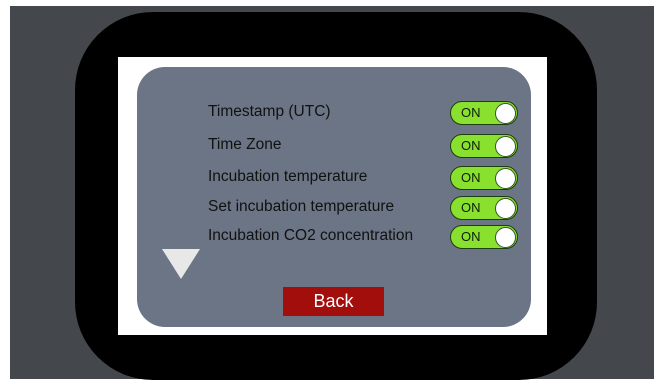  What do you see at coordinates (333, 301) in the screenshot?
I see `back-button: Back` at bounding box center [333, 301].